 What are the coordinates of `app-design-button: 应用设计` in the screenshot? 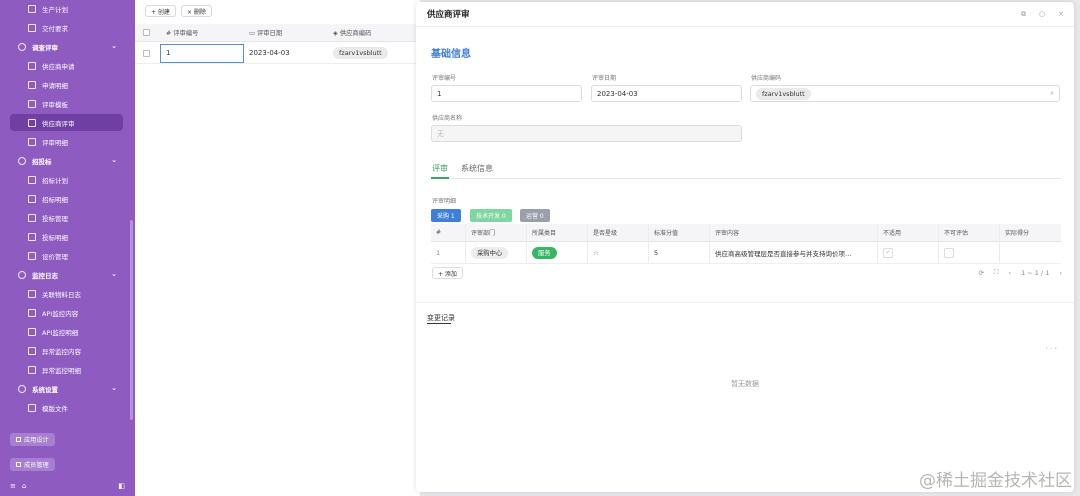 It's located at (32, 439).